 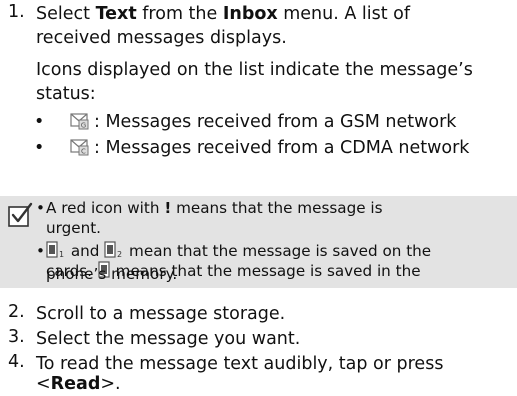 I want to click on text-fragment: <, so click(x=43, y=384).